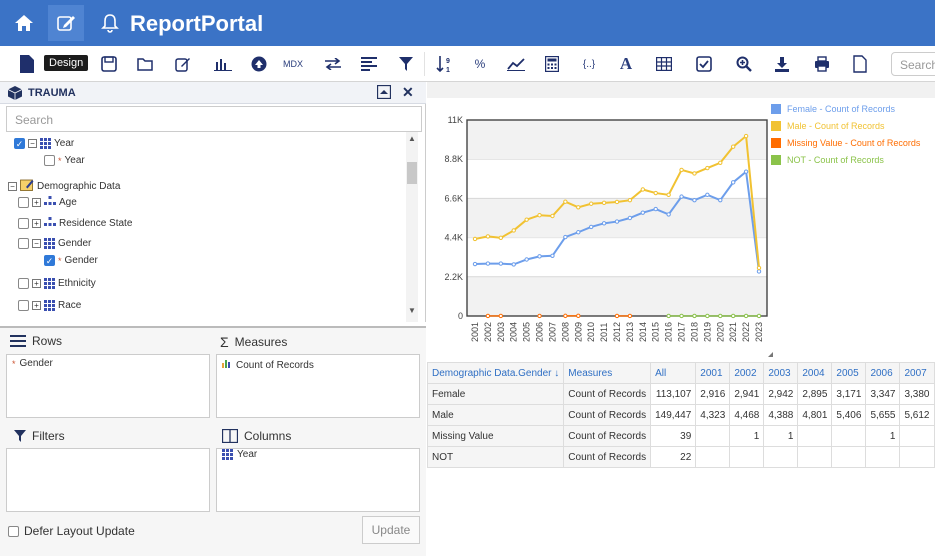  What do you see at coordinates (744, 64) in the screenshot?
I see `zoom-in-icon` at bounding box center [744, 64].